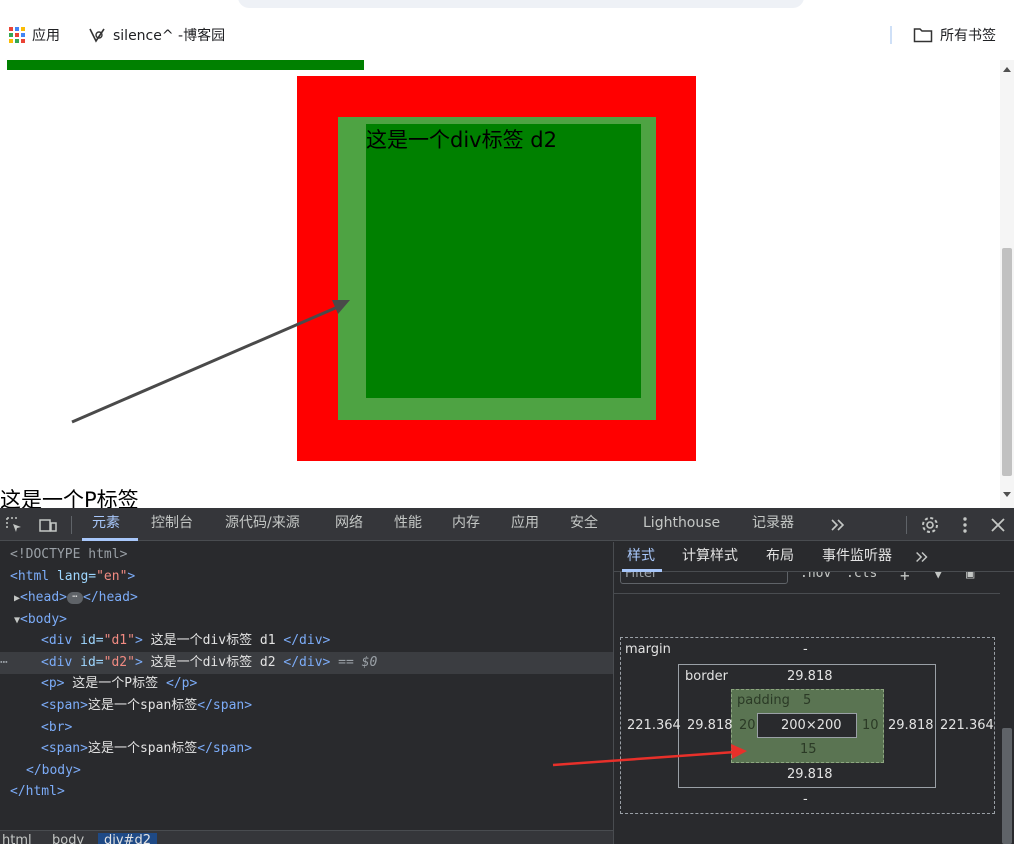  What do you see at coordinates (307, 662) in the screenshot?
I see `d2-close-tag: </div>` at bounding box center [307, 662].